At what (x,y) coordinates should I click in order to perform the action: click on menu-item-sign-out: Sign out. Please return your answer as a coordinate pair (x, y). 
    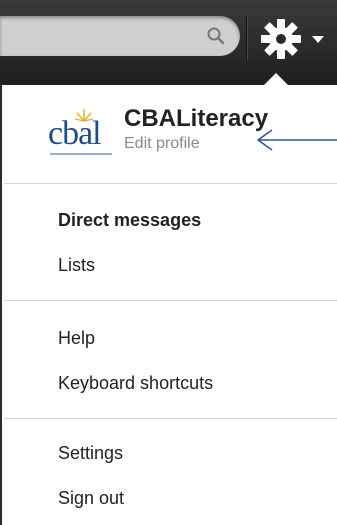
    Looking at the image, I should click on (91, 498).